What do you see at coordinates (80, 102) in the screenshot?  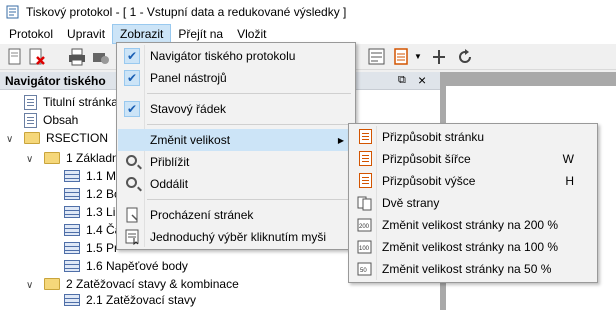 I see `tree-item-label: Titulní stránka` at bounding box center [80, 102].